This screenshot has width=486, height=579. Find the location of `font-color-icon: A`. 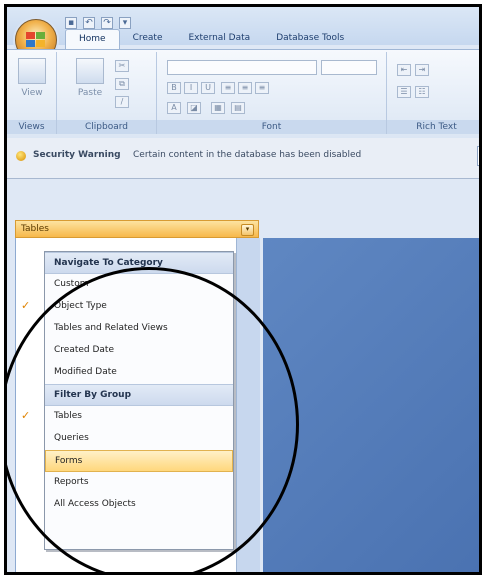

font-color-icon: A is located at coordinates (174, 108).